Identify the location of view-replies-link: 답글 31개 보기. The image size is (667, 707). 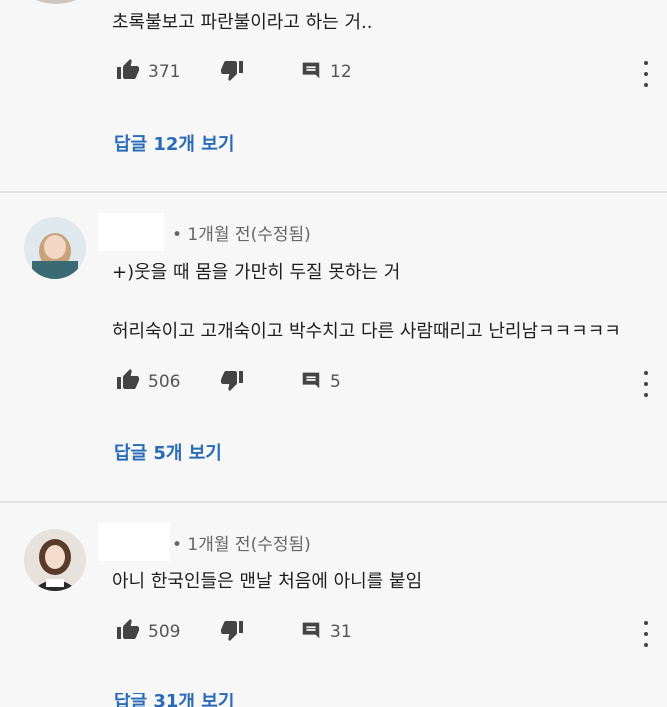
(174, 700).